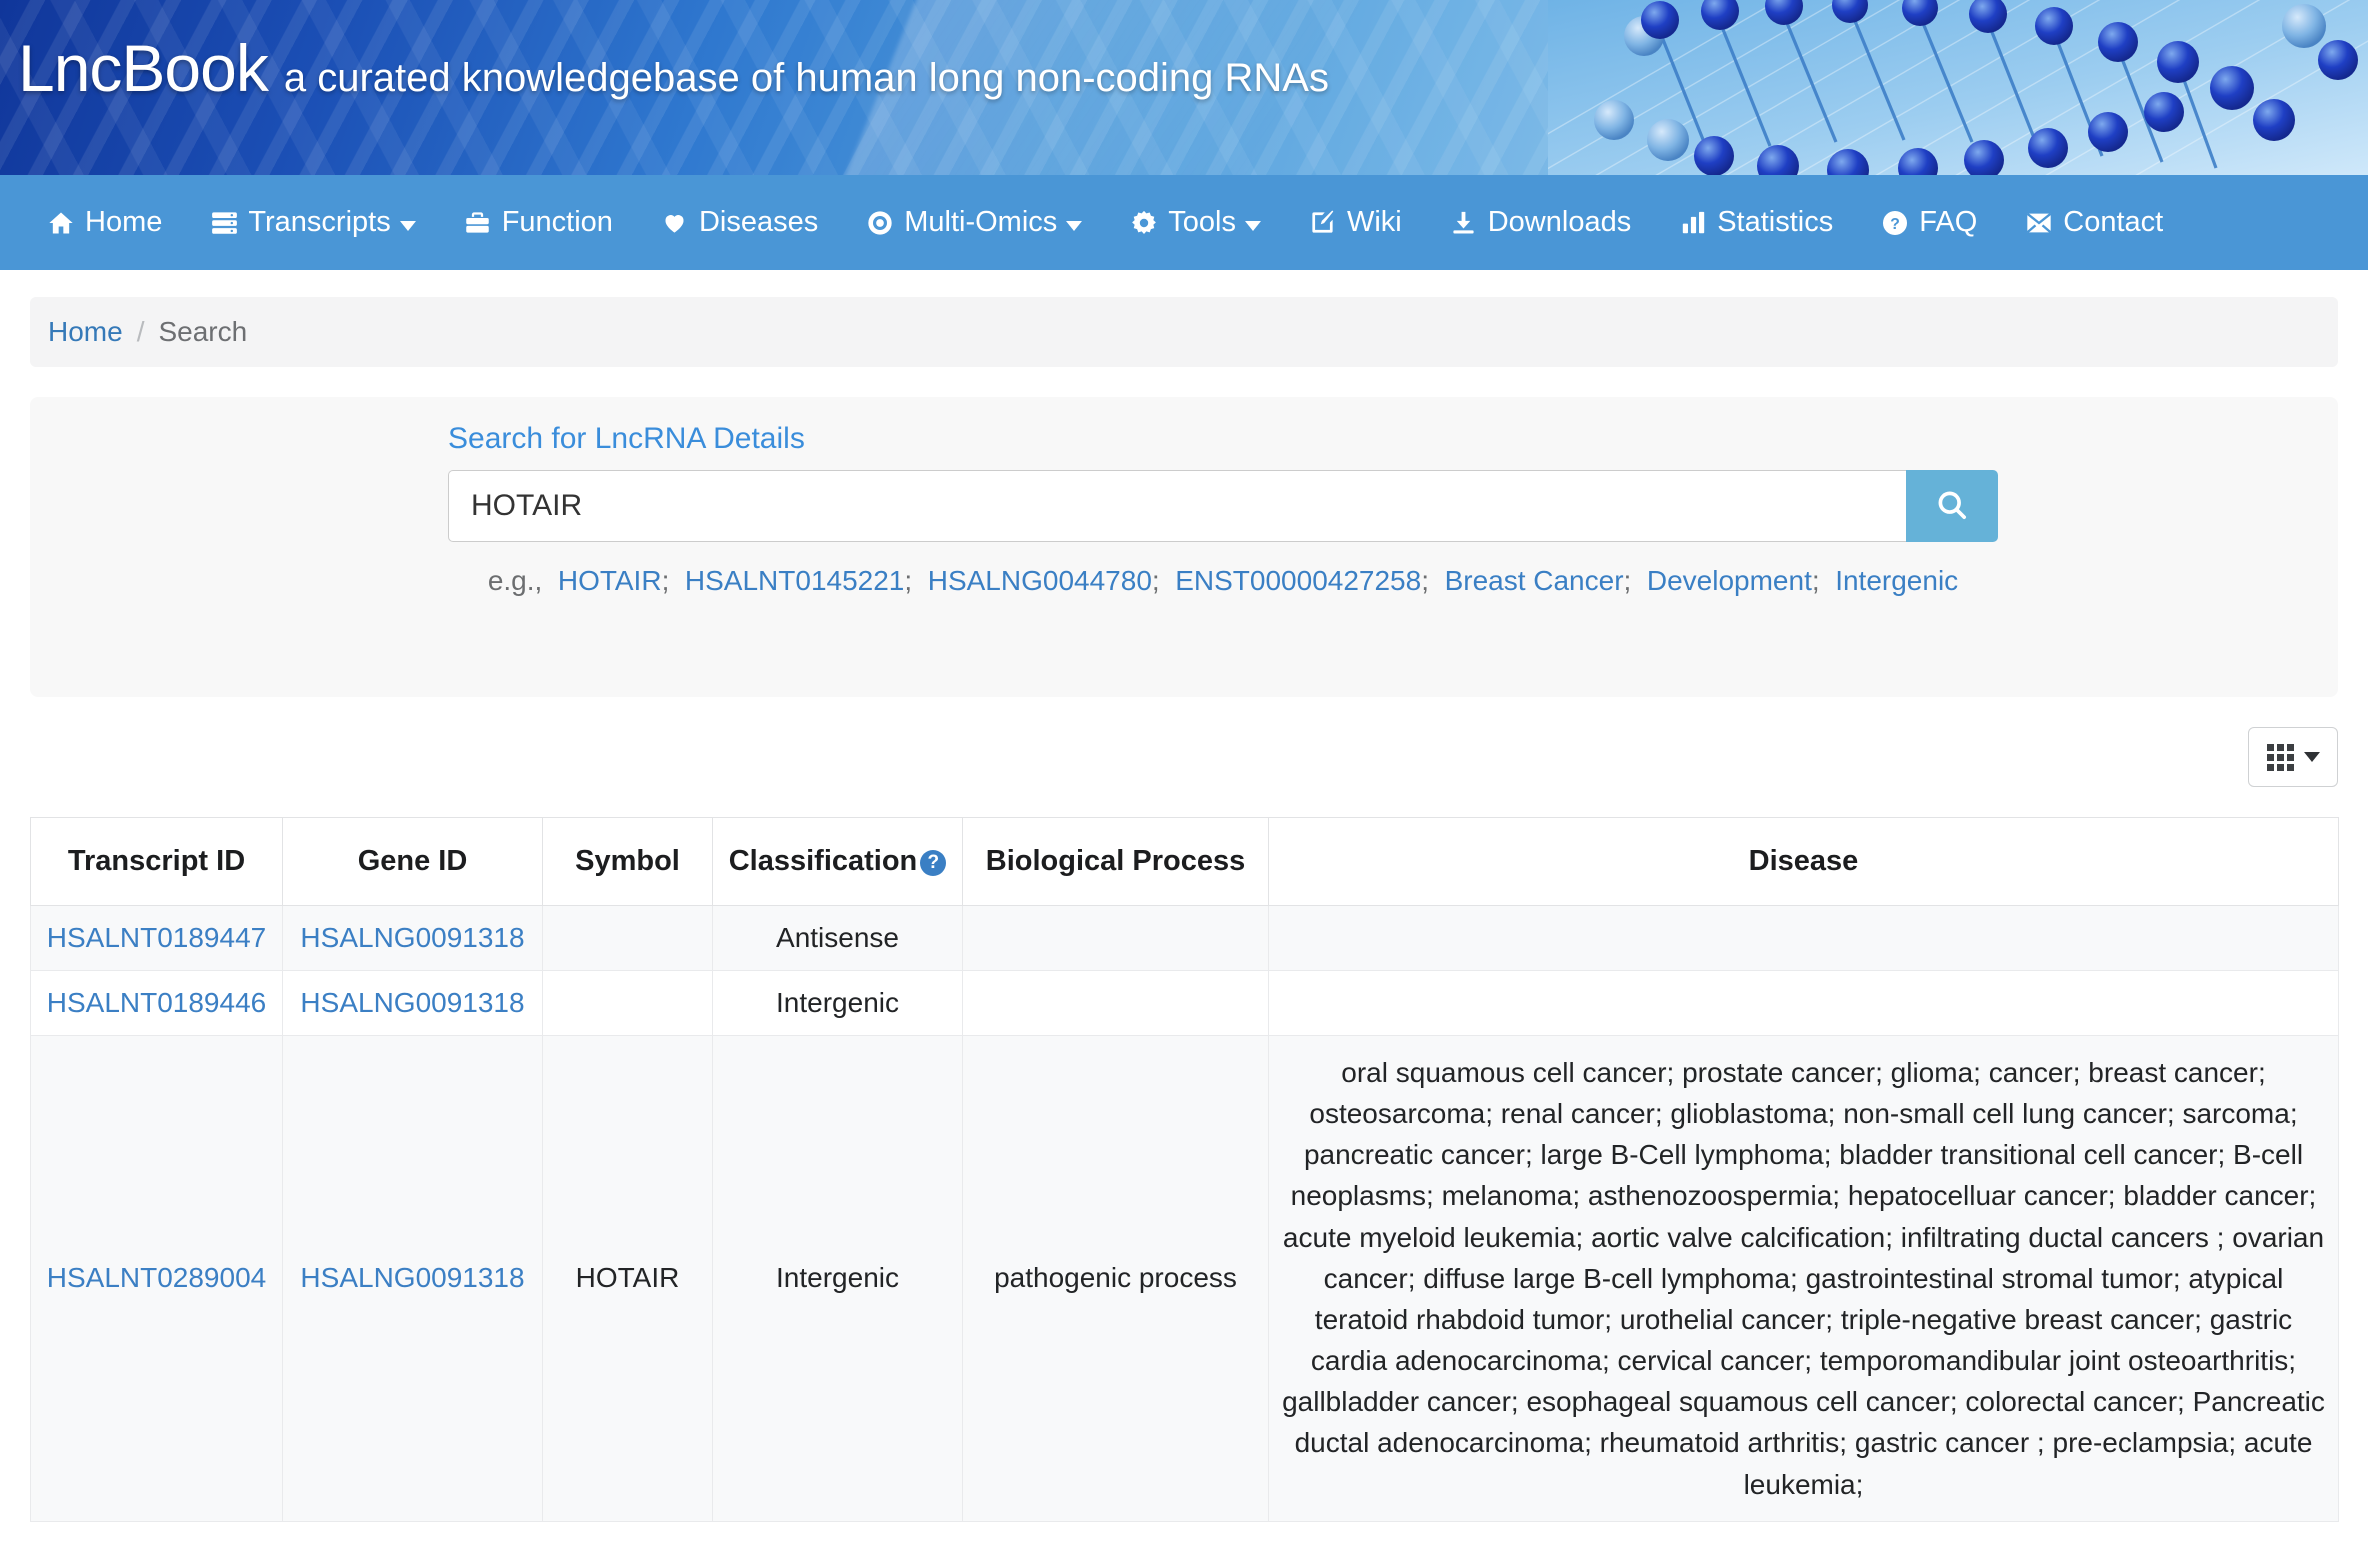 Image resolution: width=2368 pixels, height=1542 pixels. Describe the element at coordinates (1298, 580) in the screenshot. I see `example-link-ensembl: ENST00000427258` at that location.